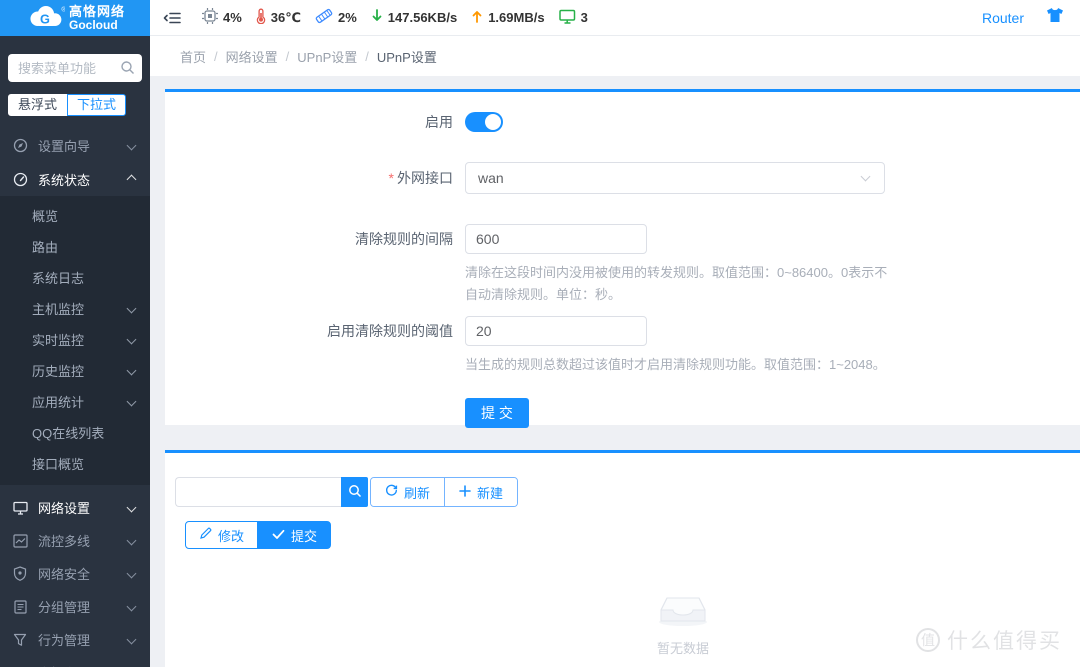  Describe the element at coordinates (675, 178) in the screenshot. I see `wan-interface-select: wan` at that location.